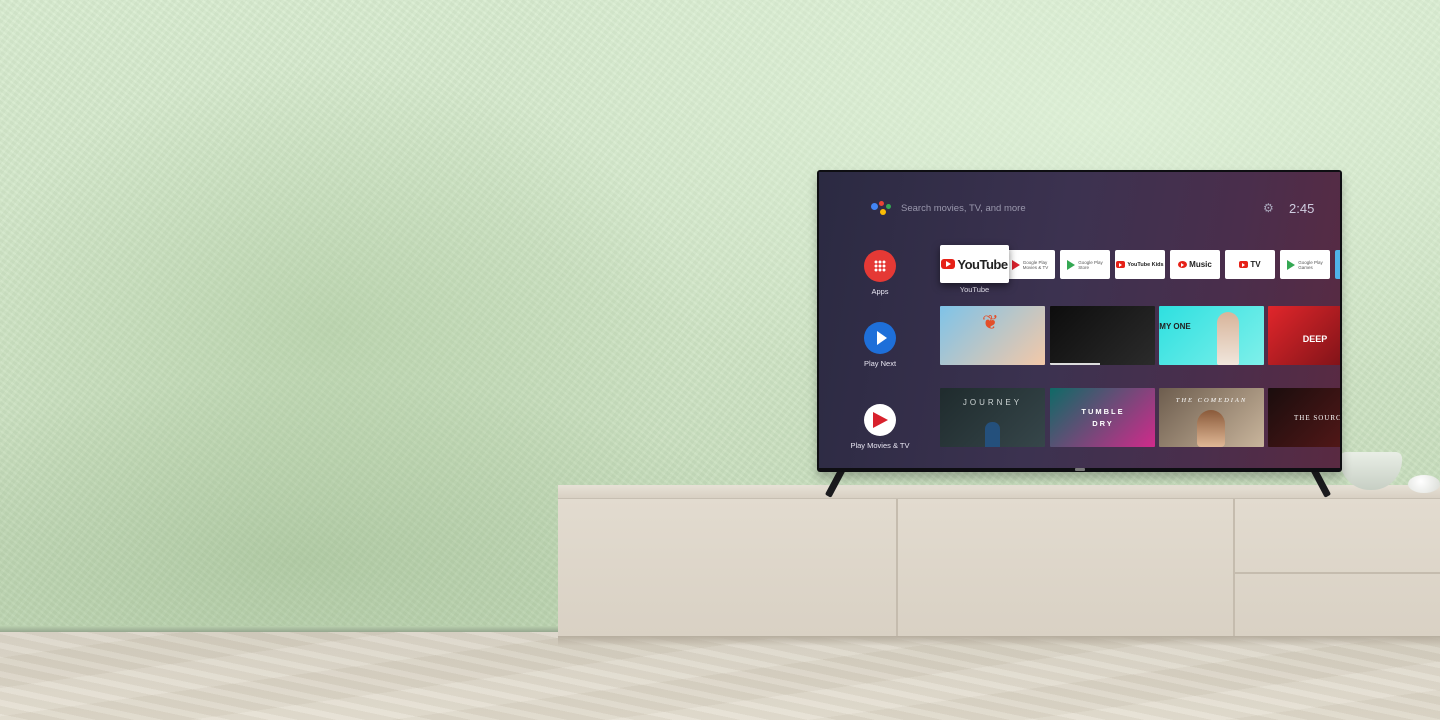  Describe the element at coordinates (880, 291) in the screenshot. I see `rail-apps-label: Apps` at that location.